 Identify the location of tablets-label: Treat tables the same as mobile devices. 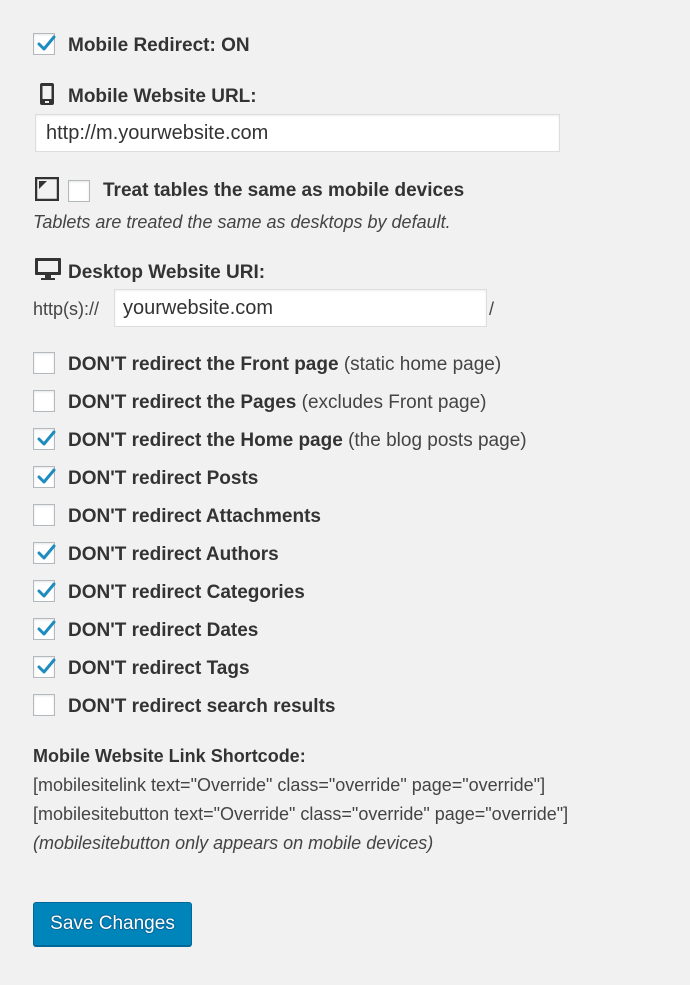
(284, 190).